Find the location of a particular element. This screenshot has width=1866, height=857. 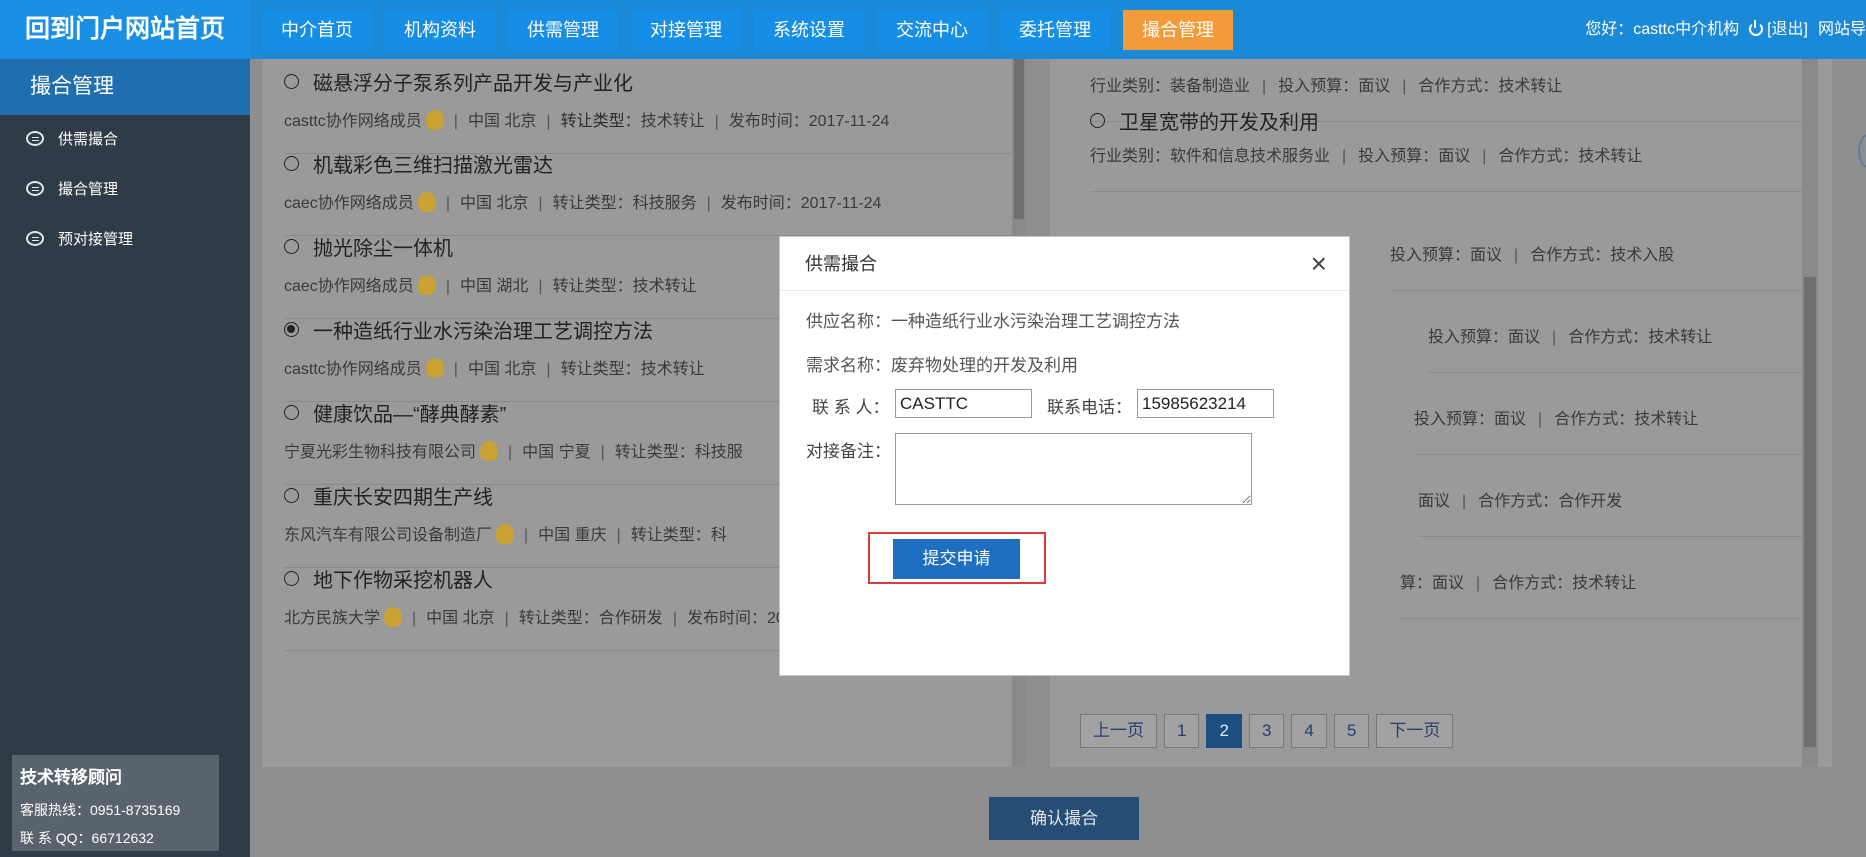

demand-list-scrollbar is located at coordinates (1810, 413).